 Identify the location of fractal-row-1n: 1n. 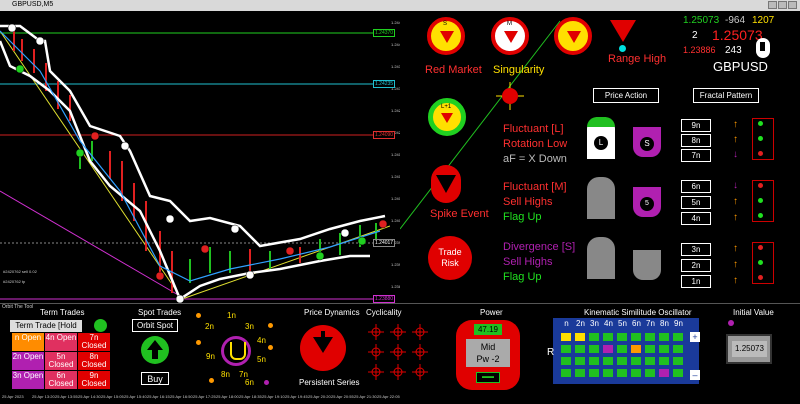
(696, 281).